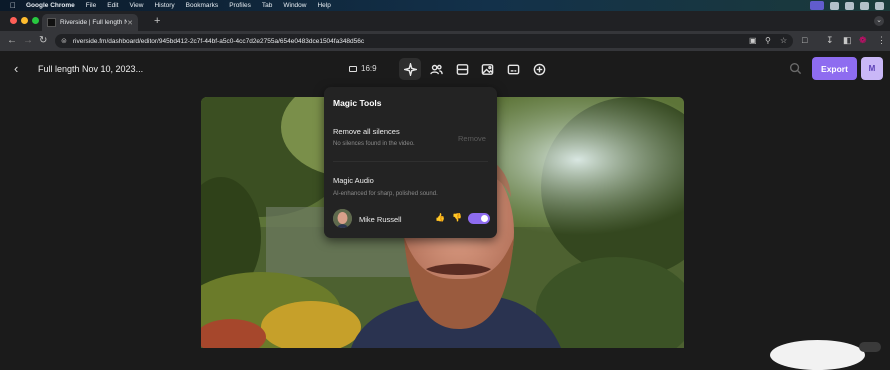  Describe the element at coordinates (445, 21) in the screenshot. I see `browser-tab-bar: Riverside | Full length Nov 10, ✕ + ⌄` at that location.